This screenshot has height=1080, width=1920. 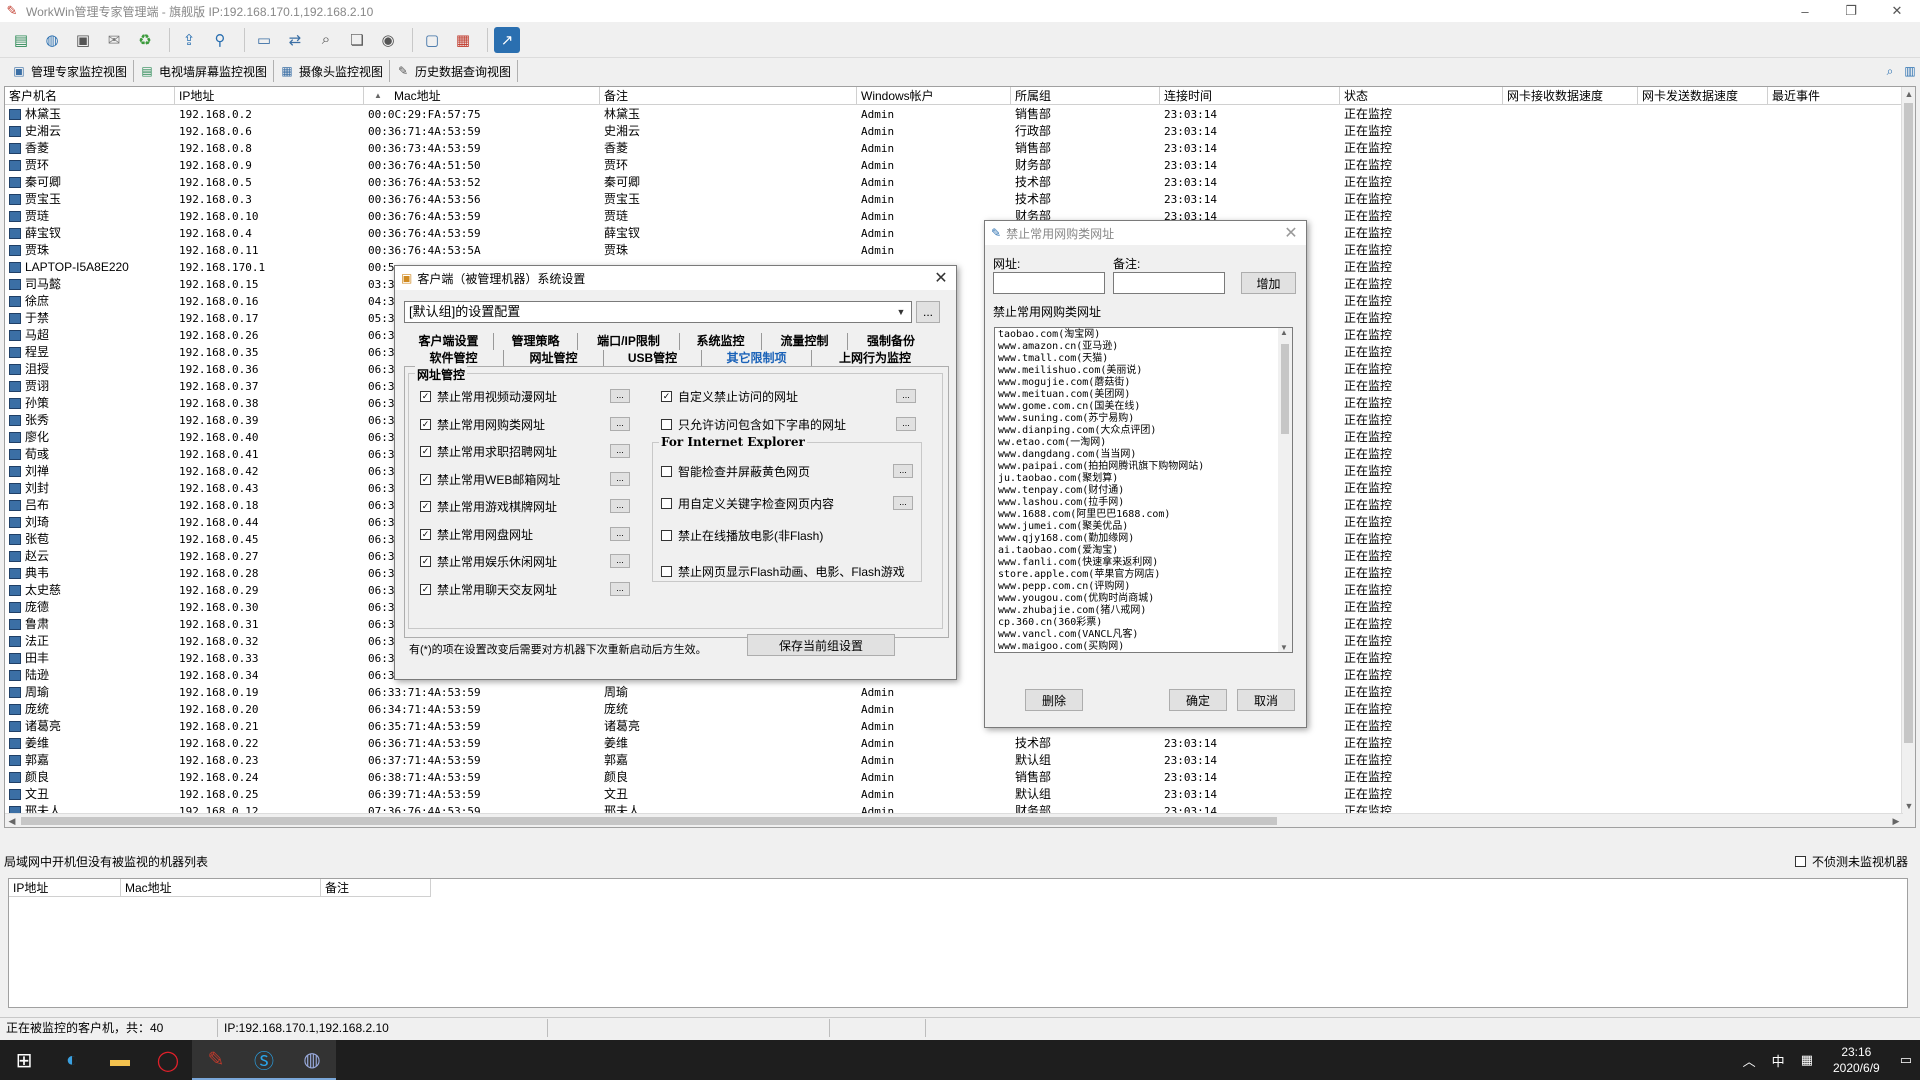 I want to click on column-header: Windows帐户, so click(x=934, y=96).